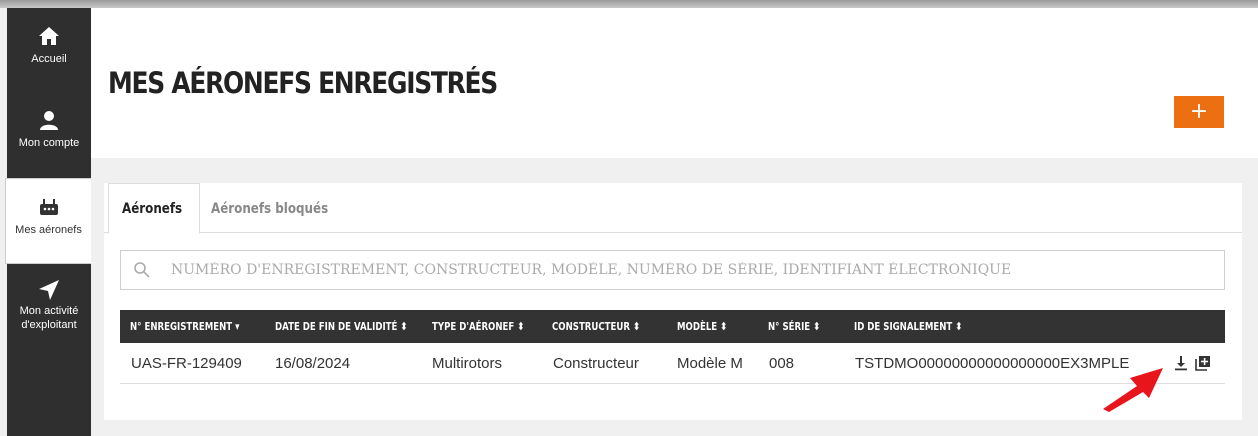 This screenshot has width=1258, height=436. What do you see at coordinates (49, 311) in the screenshot?
I see `sidebar-item-label-line1: Mon activité` at bounding box center [49, 311].